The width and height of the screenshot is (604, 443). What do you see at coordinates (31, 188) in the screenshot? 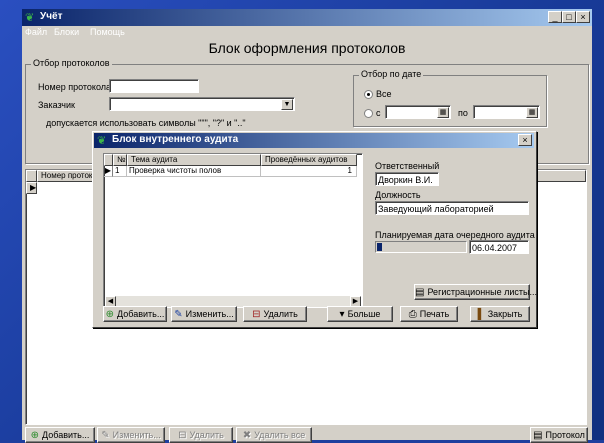
I see `grid-row-indicator: ▶` at bounding box center [31, 188].